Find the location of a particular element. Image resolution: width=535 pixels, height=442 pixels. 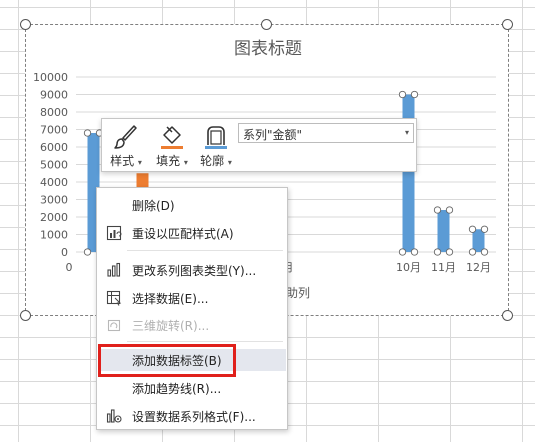

resize-handle-bottom-left is located at coordinates (25, 315).